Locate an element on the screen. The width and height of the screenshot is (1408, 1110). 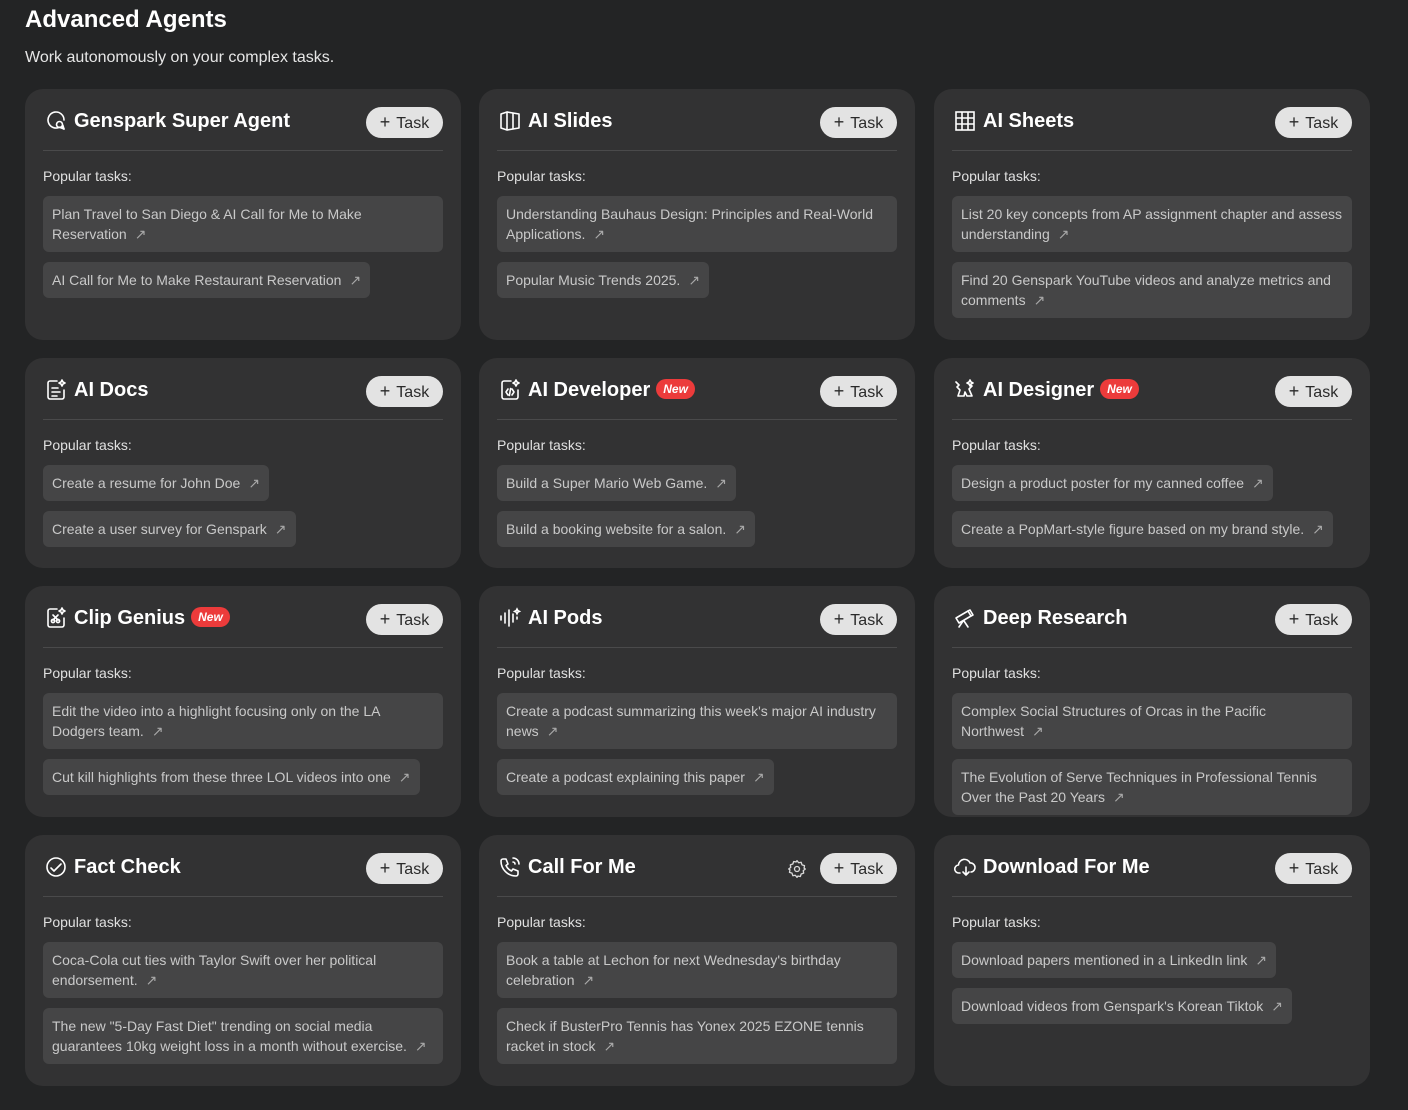
card-title: Call For Me is located at coordinates (582, 867).